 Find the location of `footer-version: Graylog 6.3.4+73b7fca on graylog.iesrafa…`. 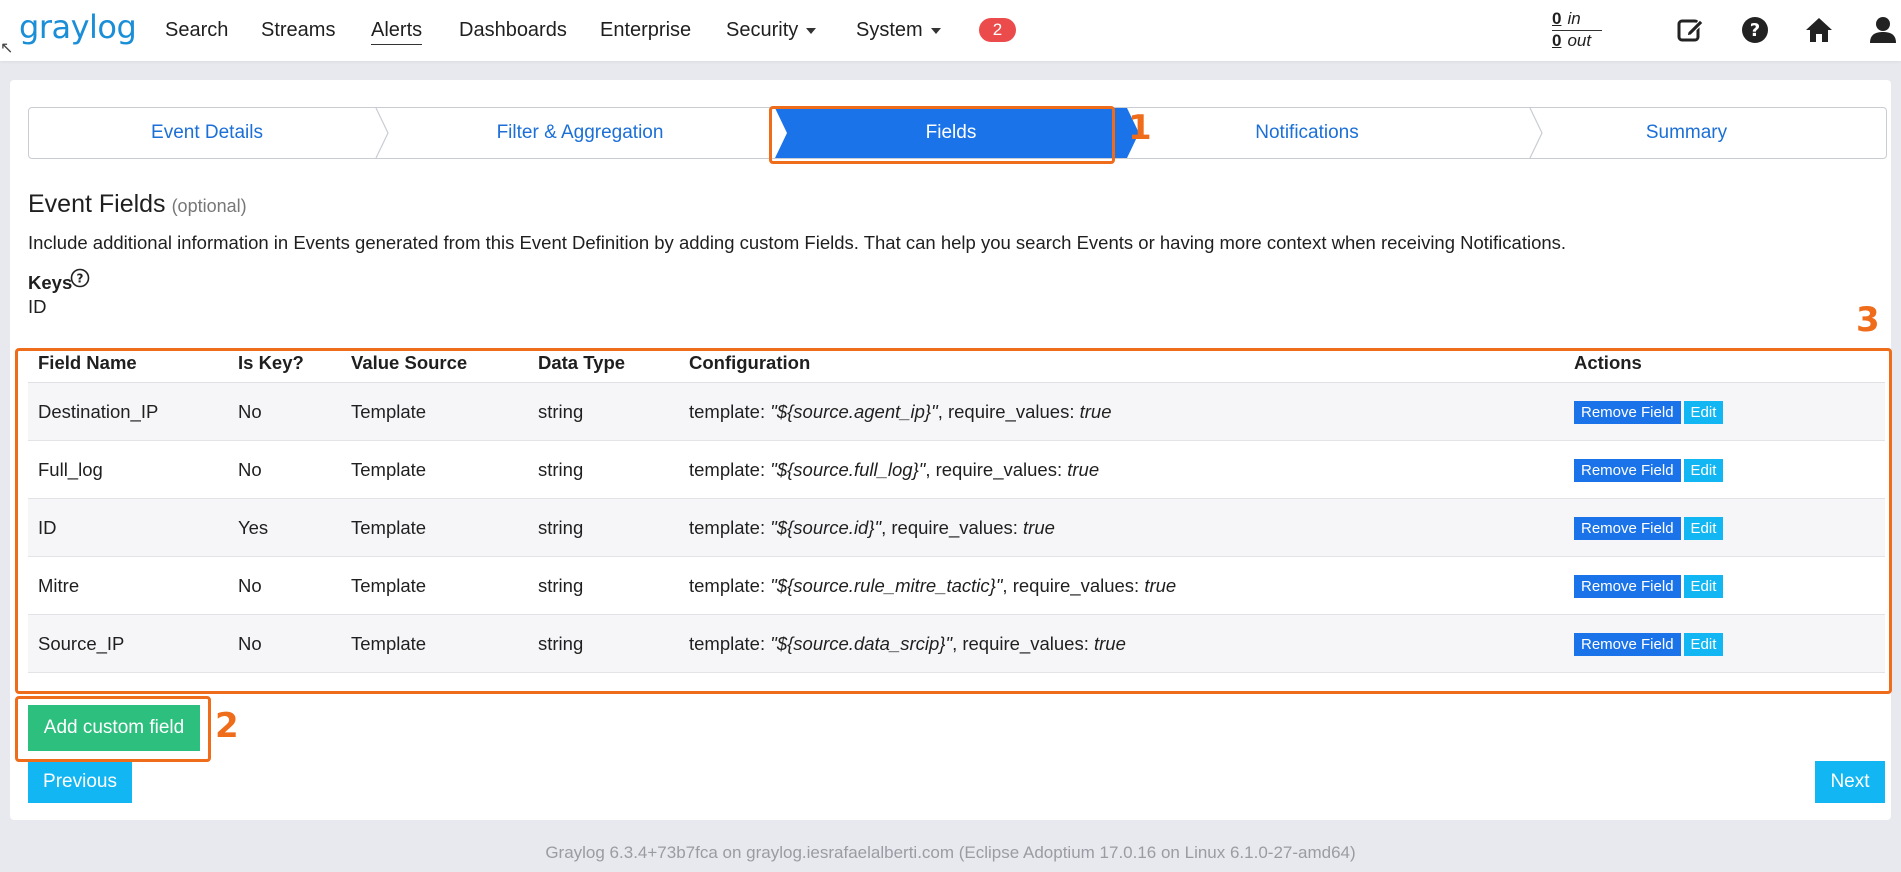

footer-version: Graylog 6.3.4+73b7fca on graylog.iesrafa… is located at coordinates (950, 852).